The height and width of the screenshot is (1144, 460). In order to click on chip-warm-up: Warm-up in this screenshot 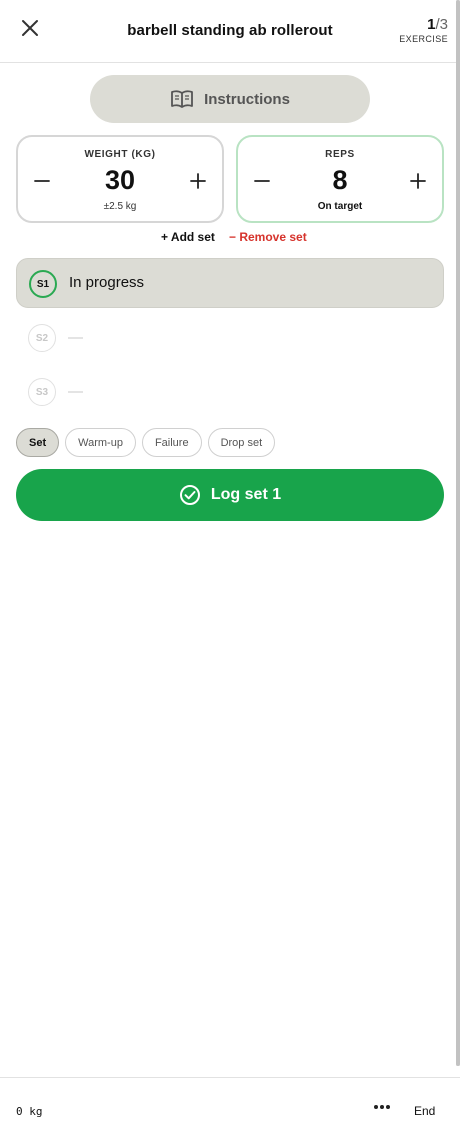, I will do `click(100, 442)`.